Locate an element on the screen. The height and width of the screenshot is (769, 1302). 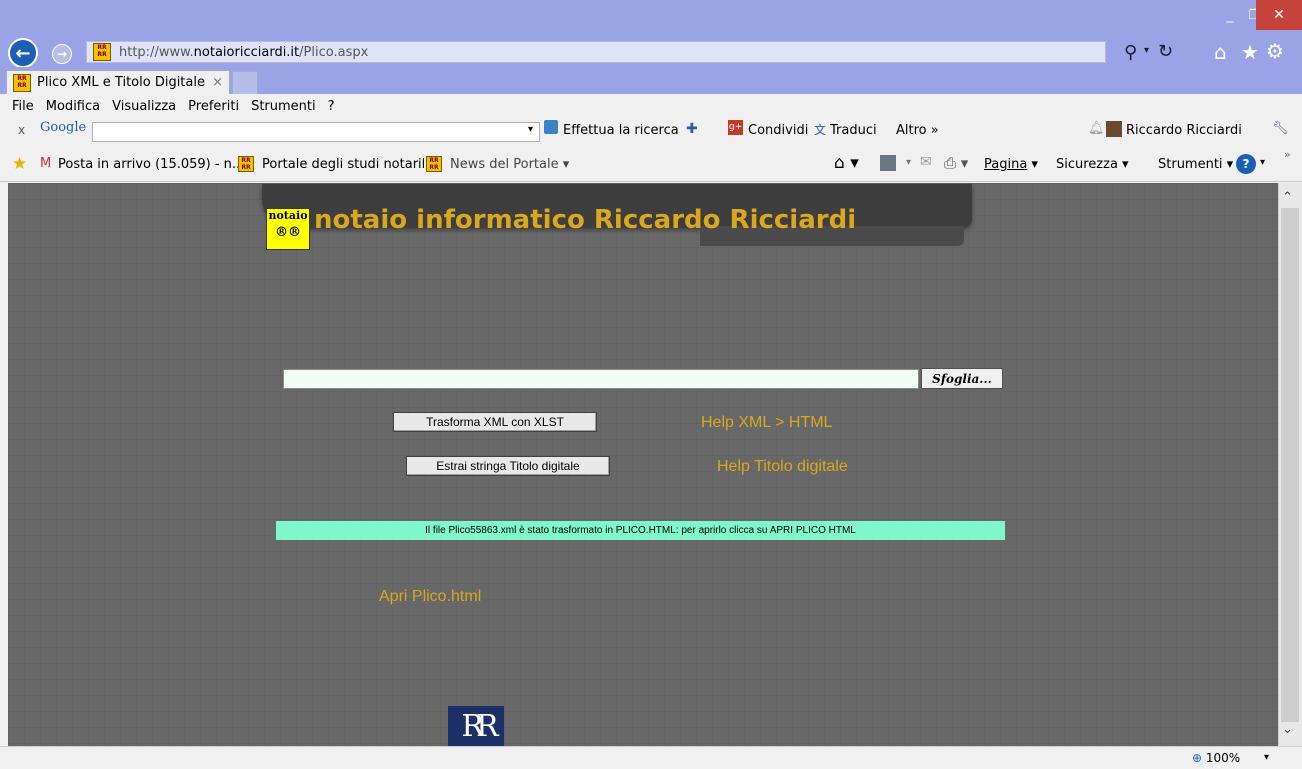
help-xml-link: Help XML > HTML is located at coordinates (766, 423).